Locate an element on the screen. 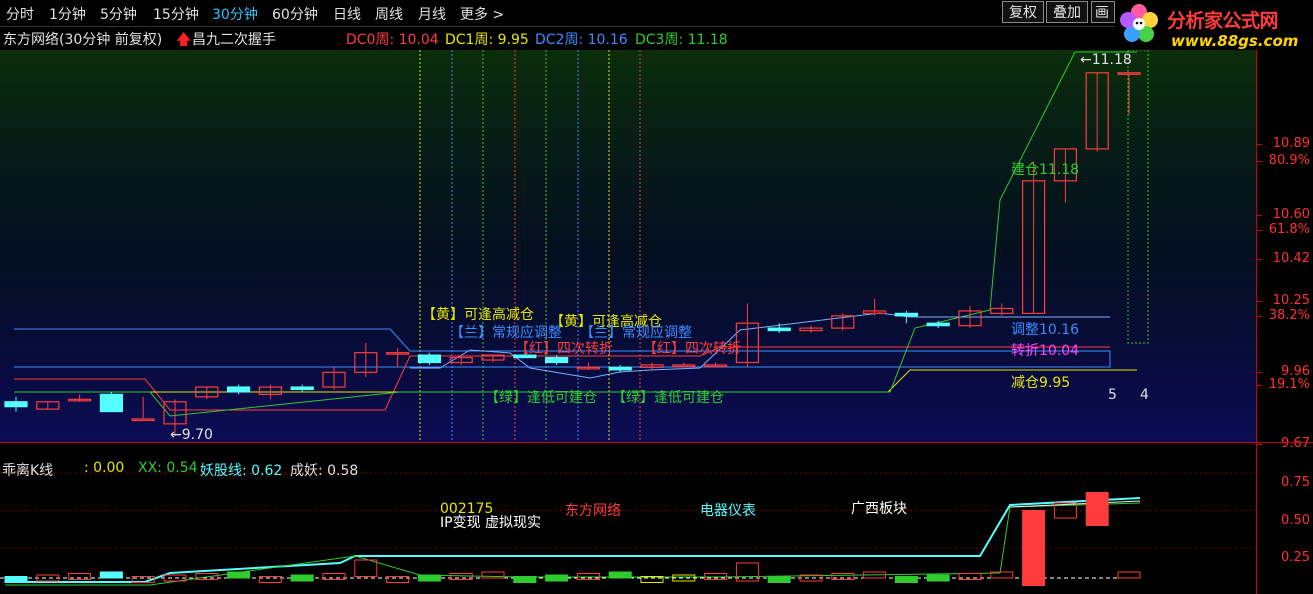  reduce-line is located at coordinates (575, 381).